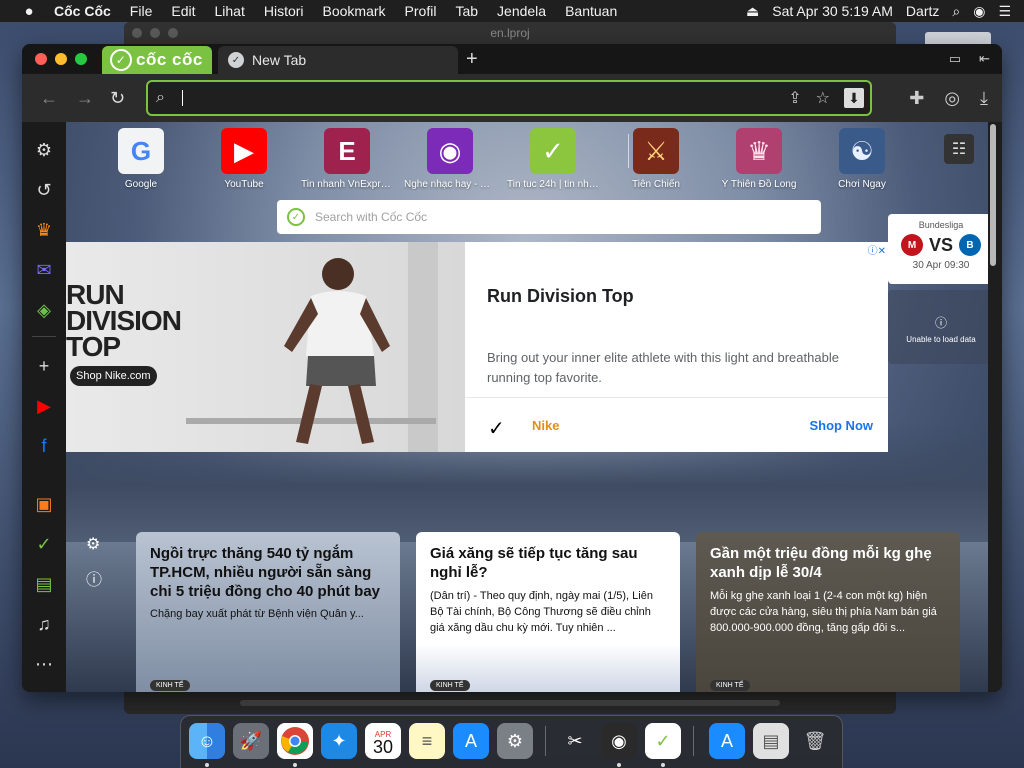  I want to click on menu-file: File, so click(141, 11).